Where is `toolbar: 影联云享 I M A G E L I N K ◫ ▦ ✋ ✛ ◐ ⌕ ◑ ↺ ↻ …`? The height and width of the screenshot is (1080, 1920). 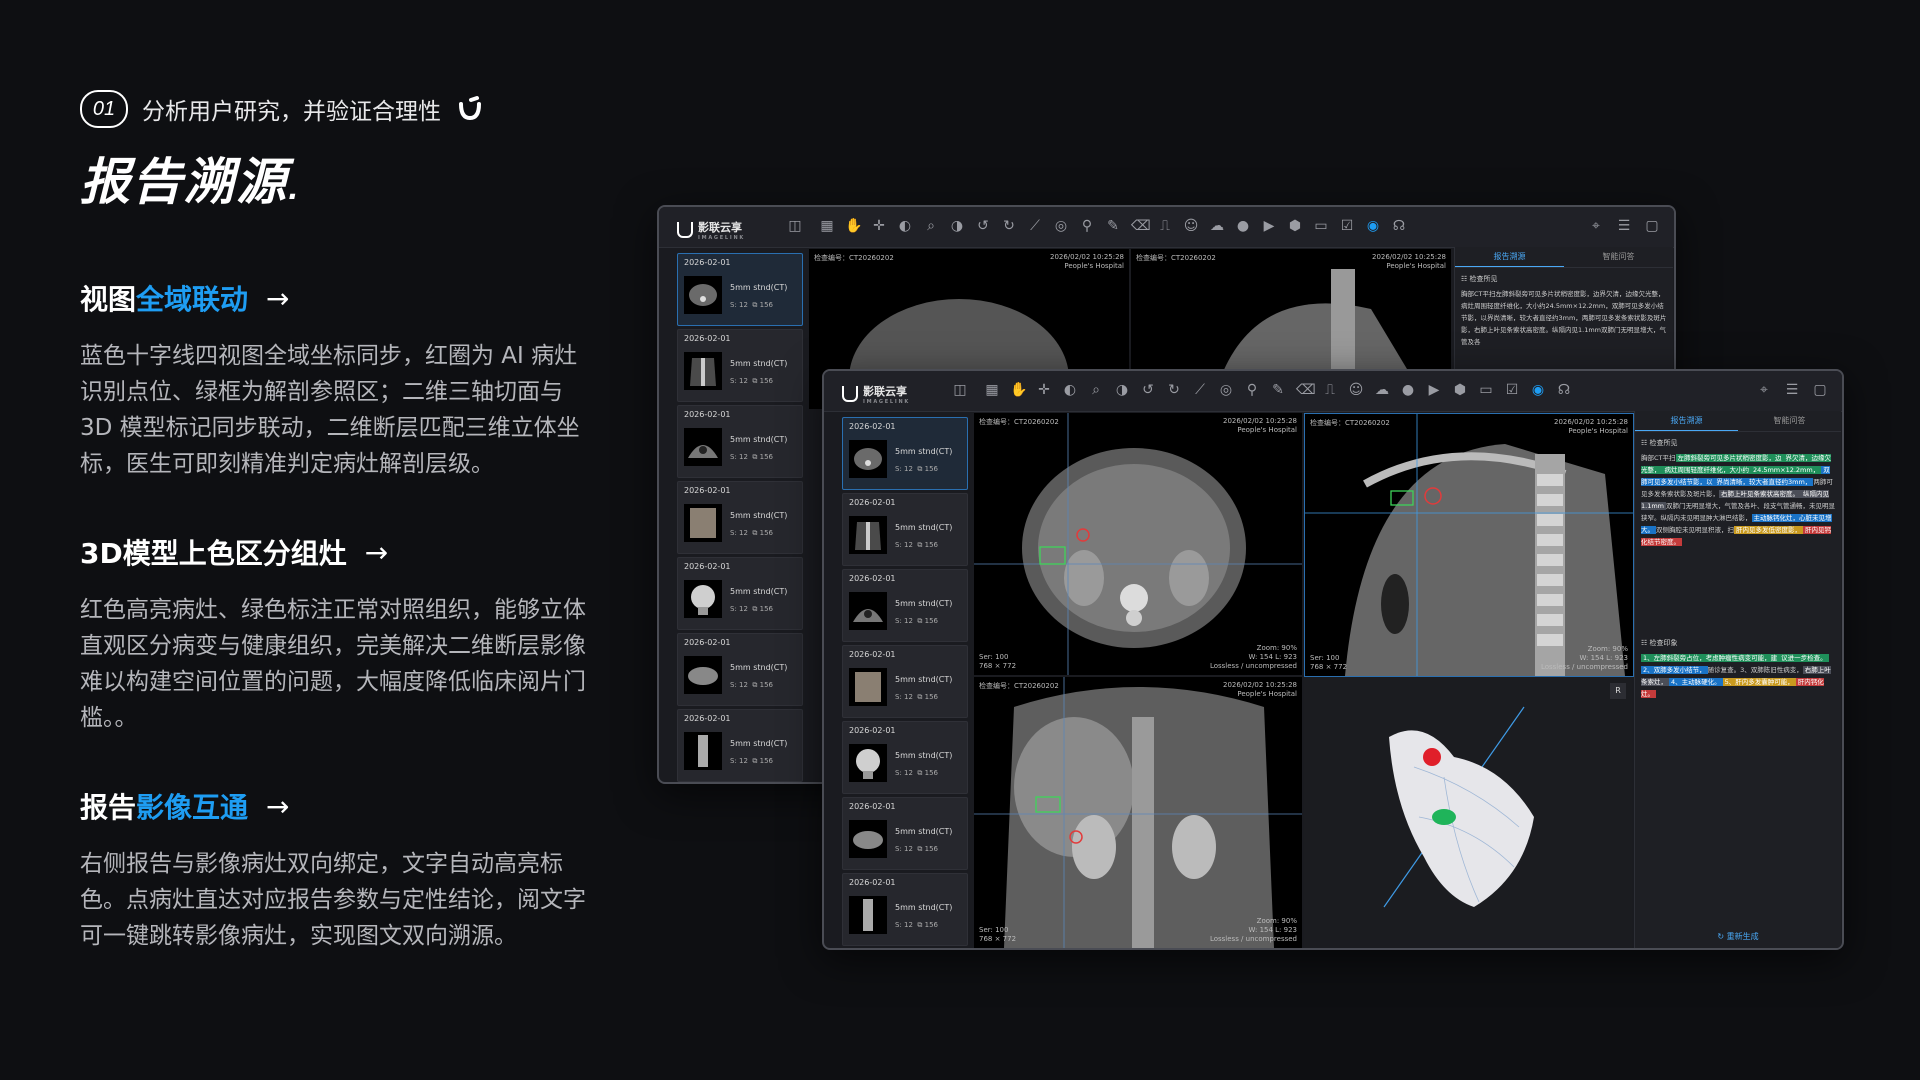
toolbar: 影联云享 I M A G E L I N K ◫ ▦ ✋ ✛ ◐ ⌕ ◑ ↺ ↻ … is located at coordinates (1333, 391).